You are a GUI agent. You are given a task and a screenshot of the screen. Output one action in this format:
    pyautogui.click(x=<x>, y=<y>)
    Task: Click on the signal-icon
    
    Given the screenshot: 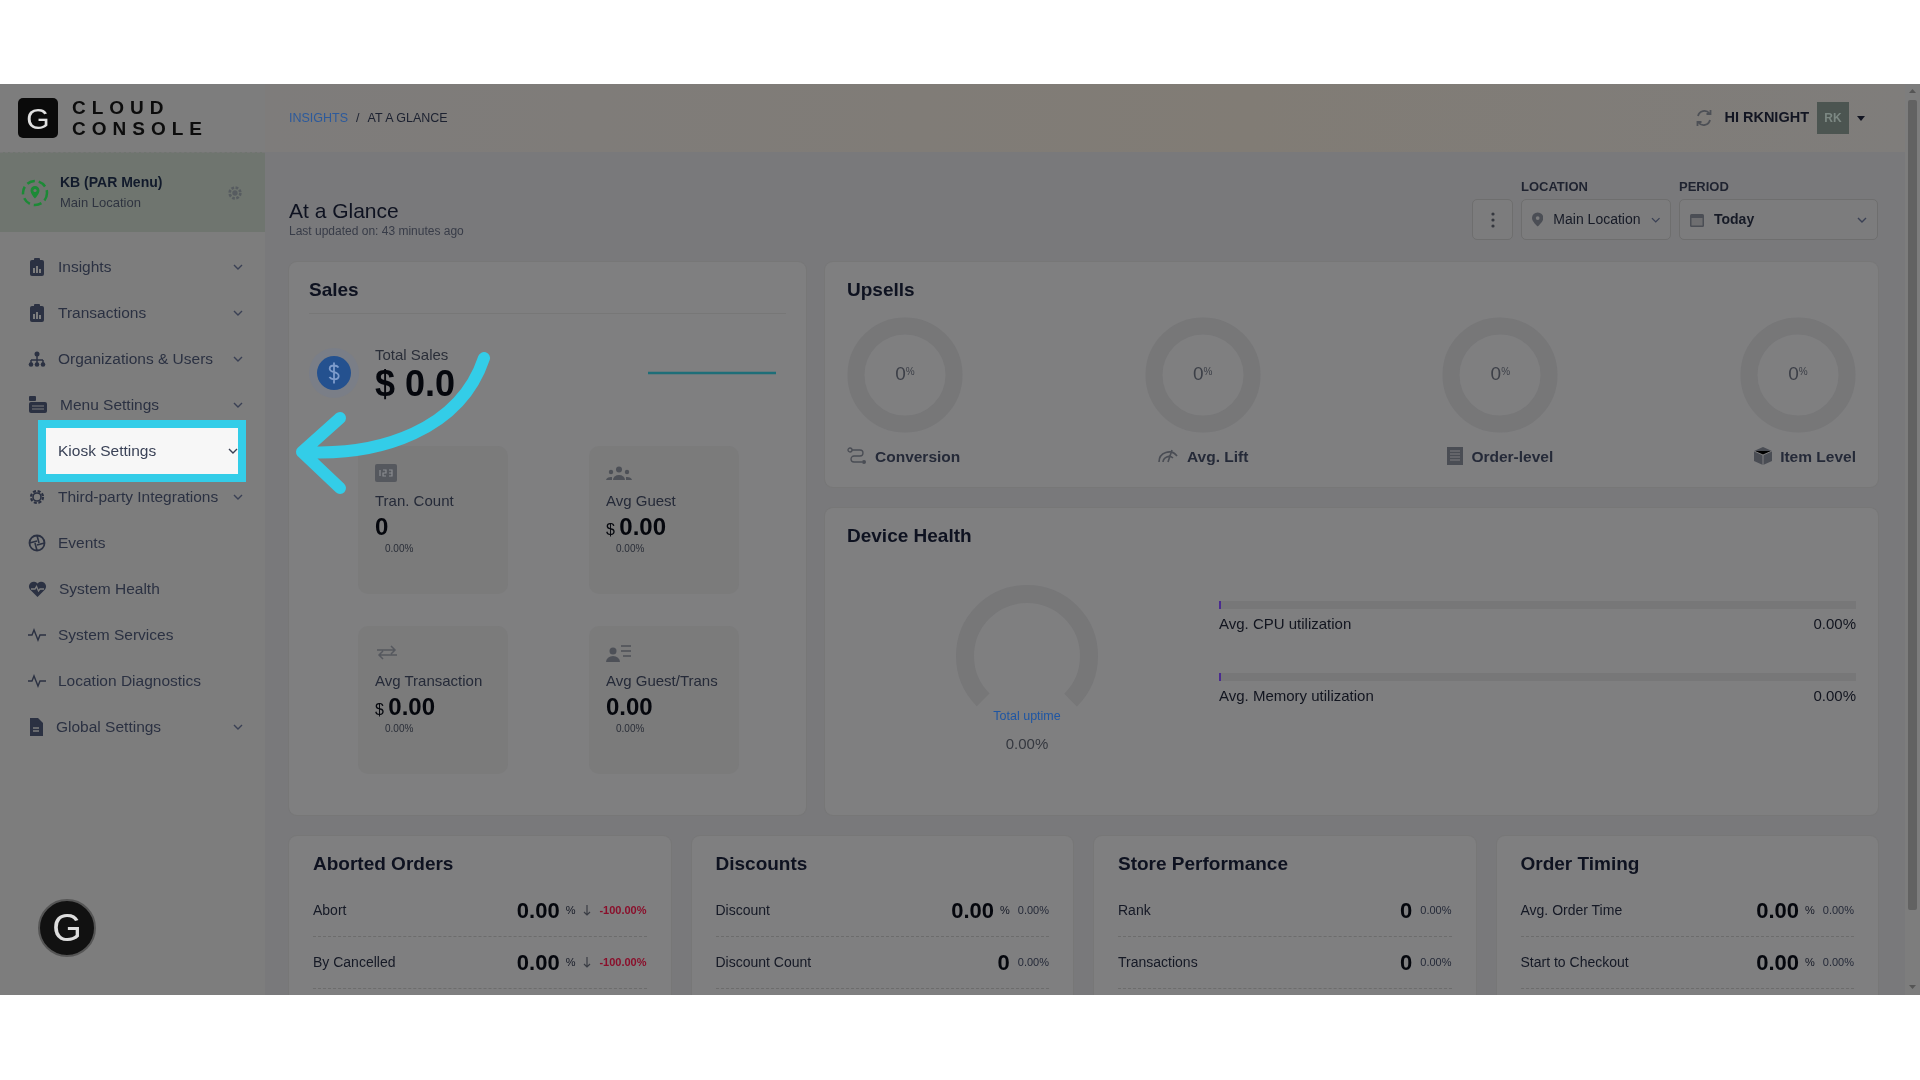 What is the action you would take?
    pyautogui.click(x=1167, y=456)
    